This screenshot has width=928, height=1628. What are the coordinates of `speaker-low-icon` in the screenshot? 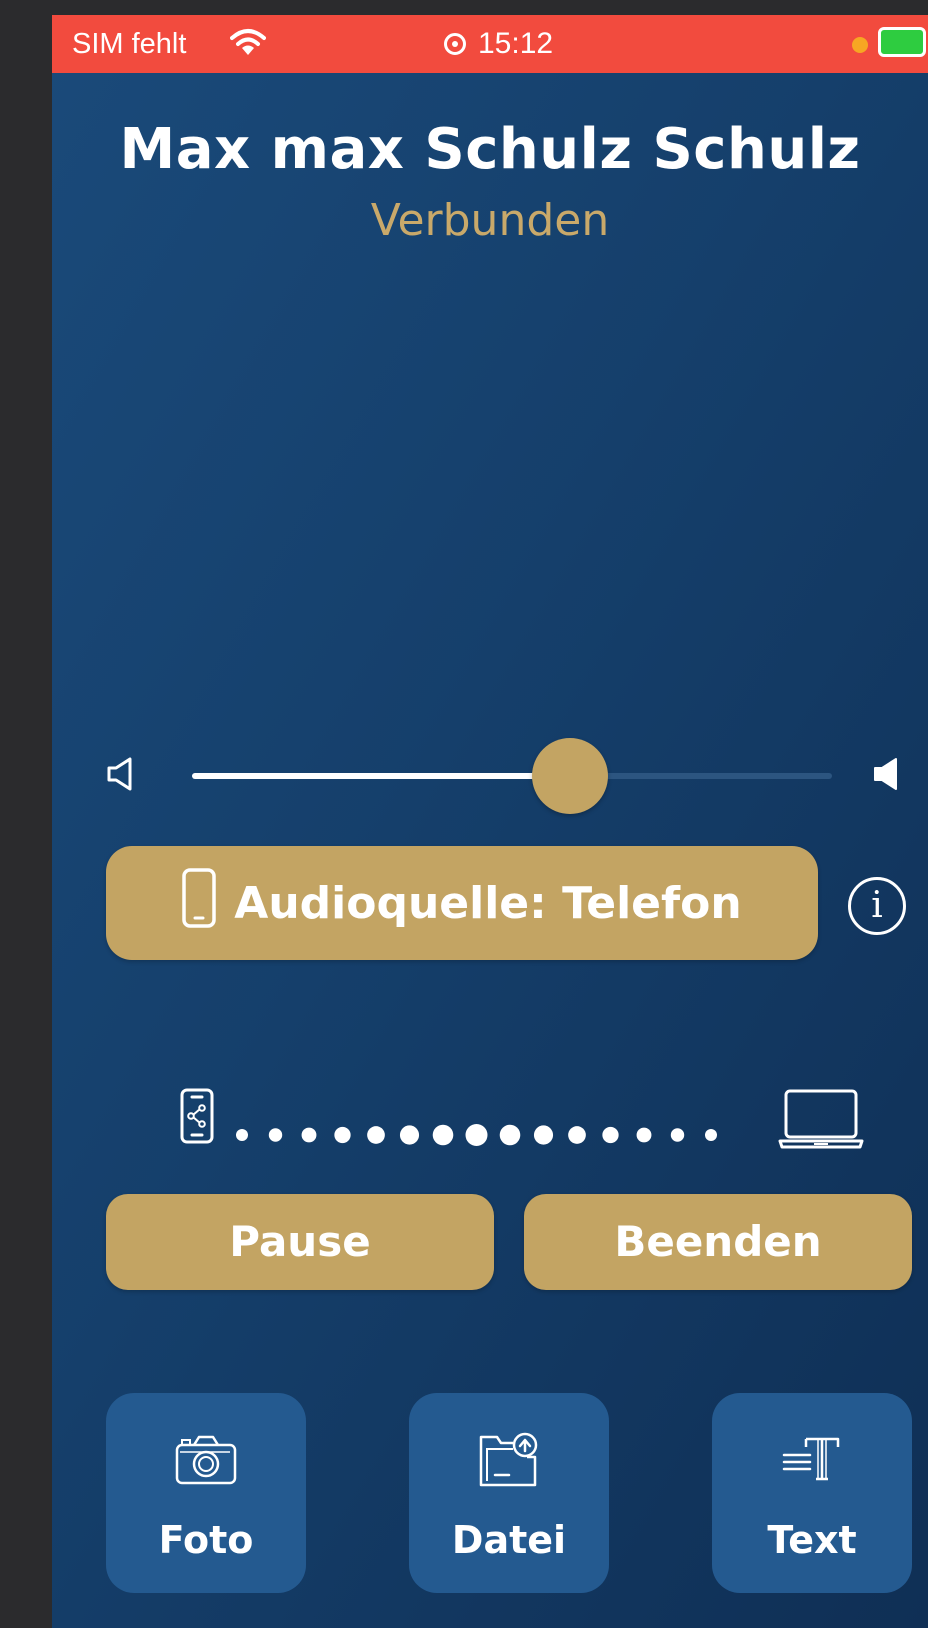 It's located at (121, 776).